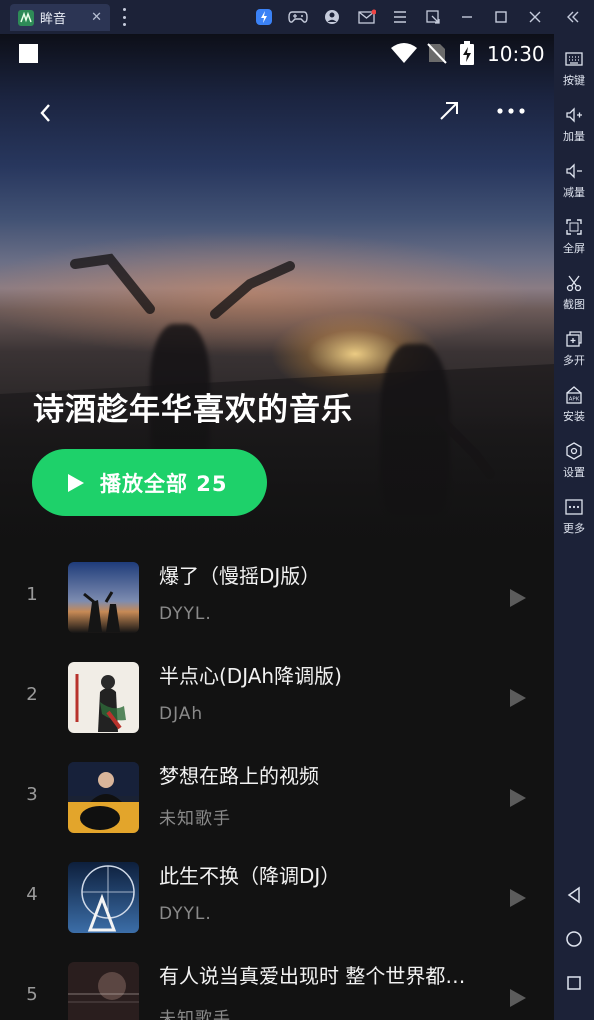 The height and width of the screenshot is (1020, 594). What do you see at coordinates (277, 608) in the screenshot?
I see `song-row: 1 爆了（慢摇DJ版） DYYL.` at bounding box center [277, 608].